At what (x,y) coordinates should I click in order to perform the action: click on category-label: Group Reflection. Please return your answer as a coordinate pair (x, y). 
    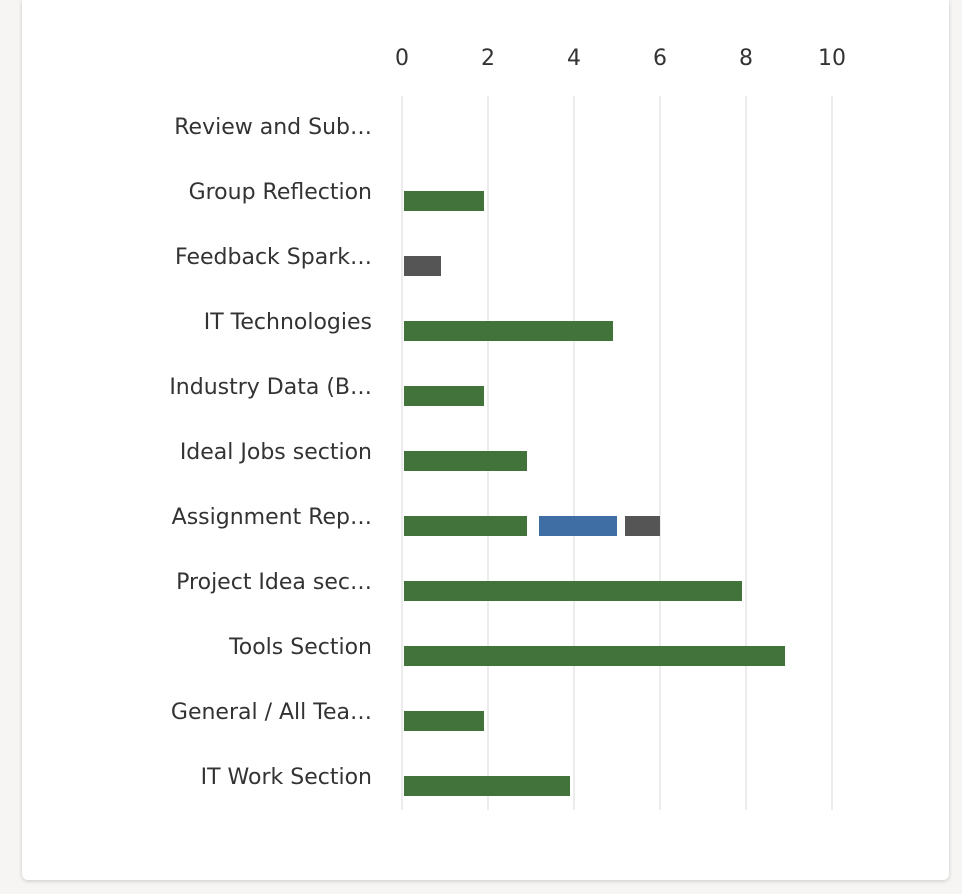
    Looking at the image, I should click on (280, 192).